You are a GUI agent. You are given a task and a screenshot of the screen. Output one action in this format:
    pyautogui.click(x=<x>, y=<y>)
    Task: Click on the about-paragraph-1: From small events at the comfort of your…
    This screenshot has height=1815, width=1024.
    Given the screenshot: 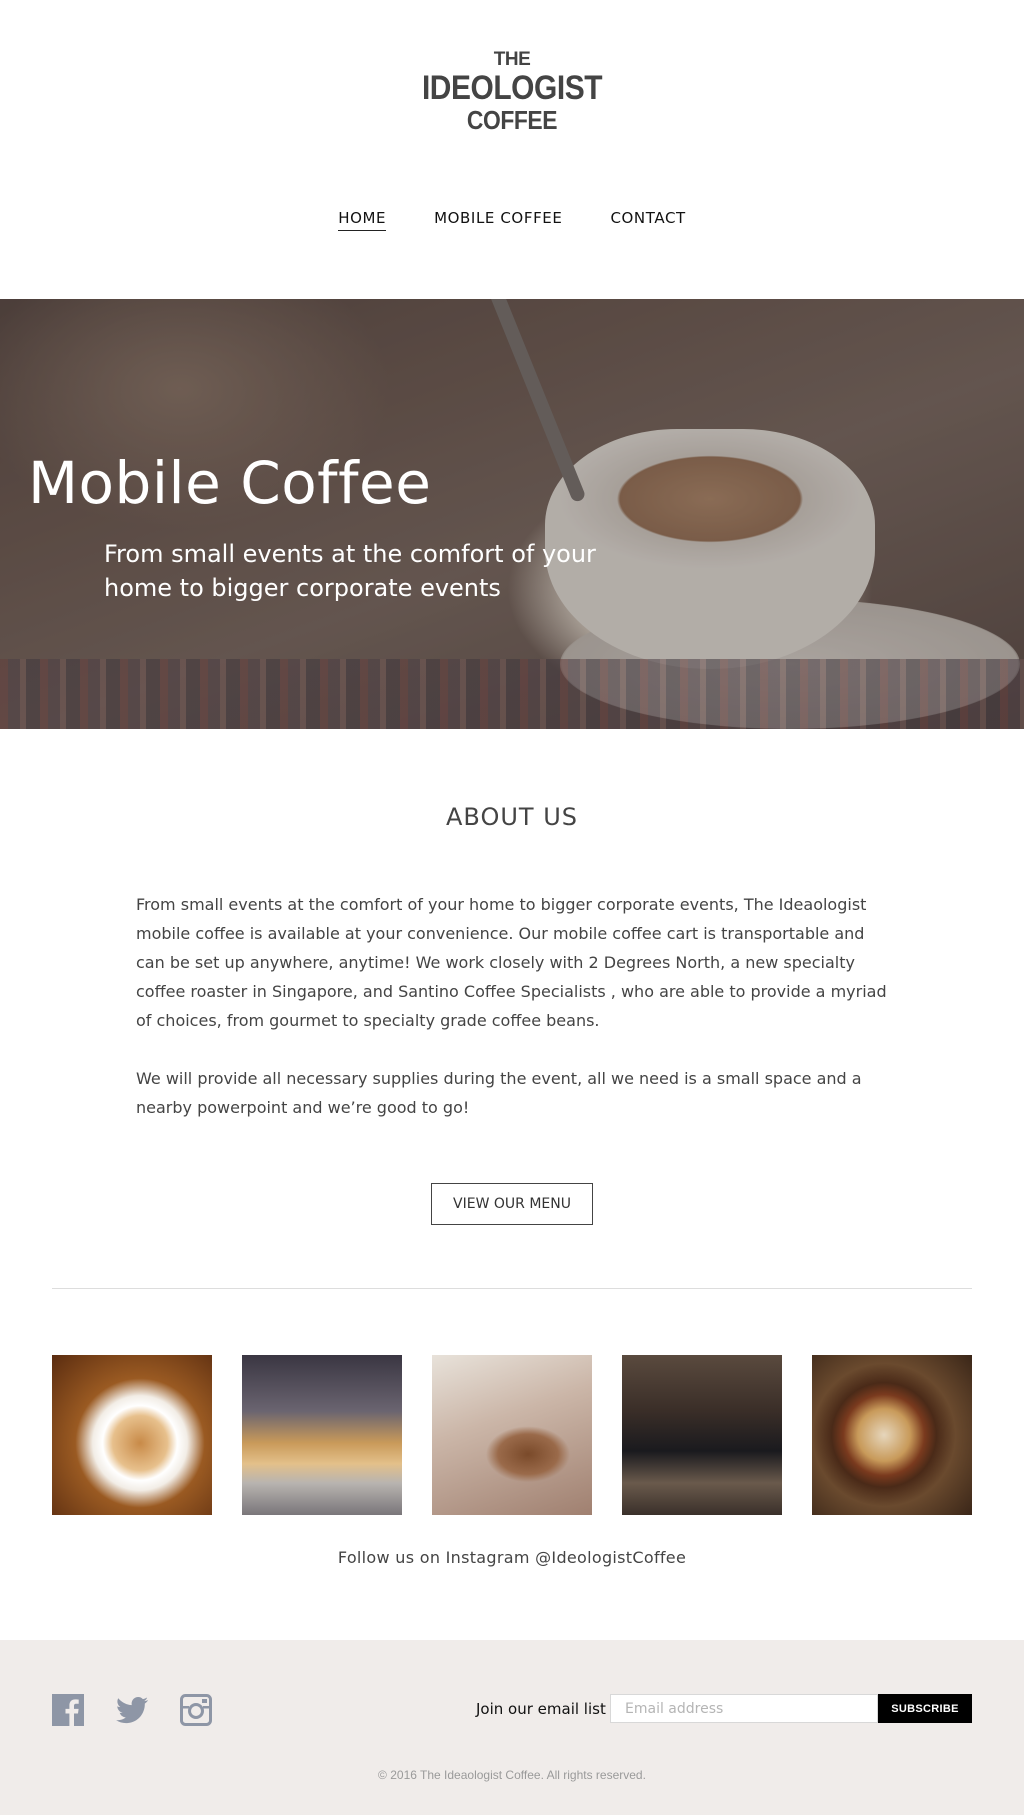 What is the action you would take?
    pyautogui.click(x=511, y=962)
    